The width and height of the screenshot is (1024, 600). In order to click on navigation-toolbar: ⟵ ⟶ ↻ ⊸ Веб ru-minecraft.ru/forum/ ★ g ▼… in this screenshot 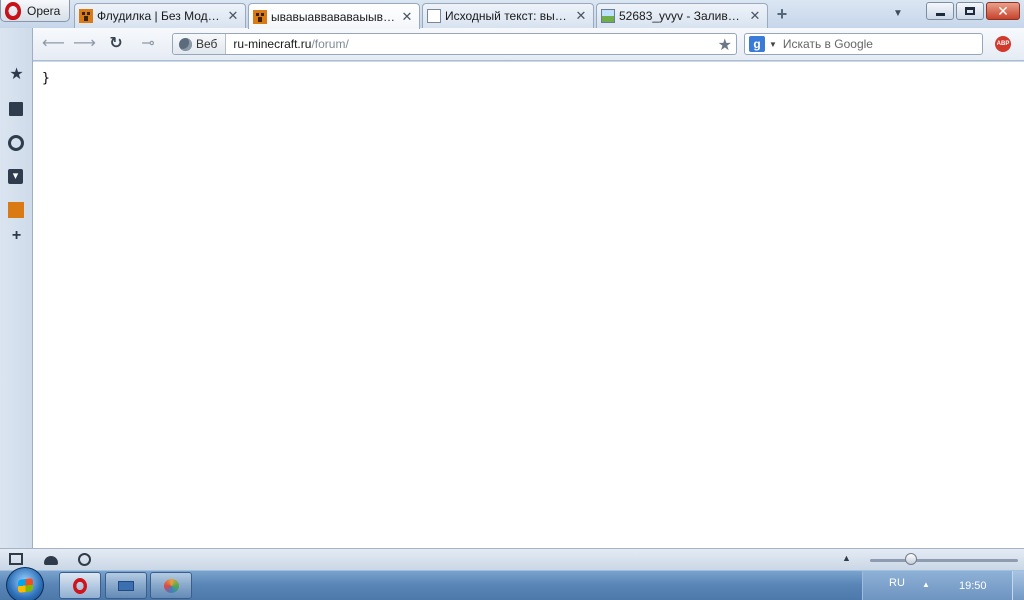, I will do `click(528, 44)`.